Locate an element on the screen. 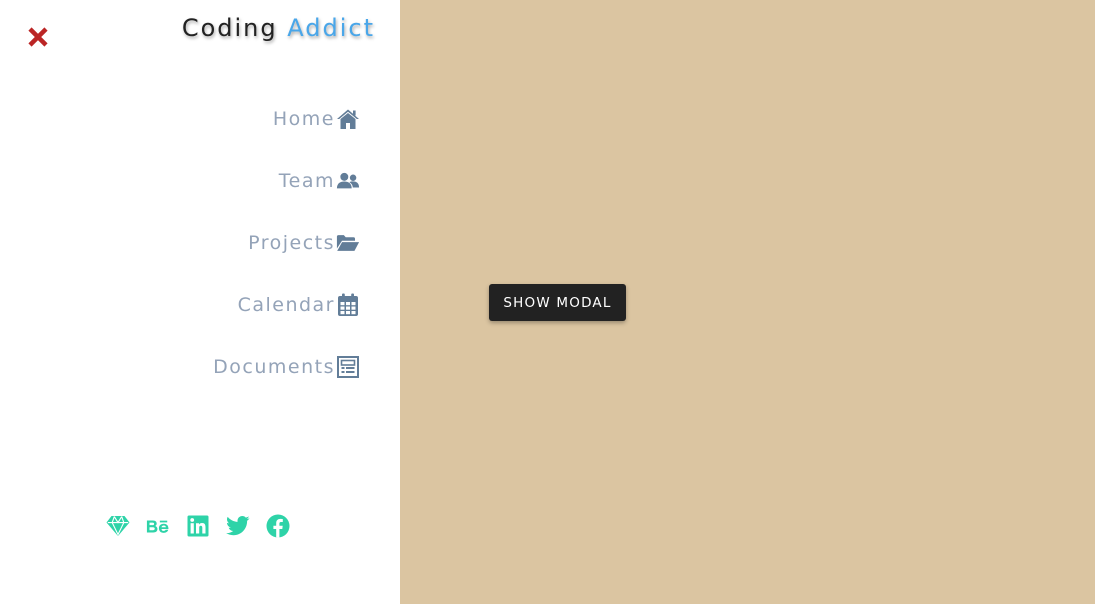 Image resolution: width=1095 pixels, height=604 pixels. behance-icon is located at coordinates (157, 526).